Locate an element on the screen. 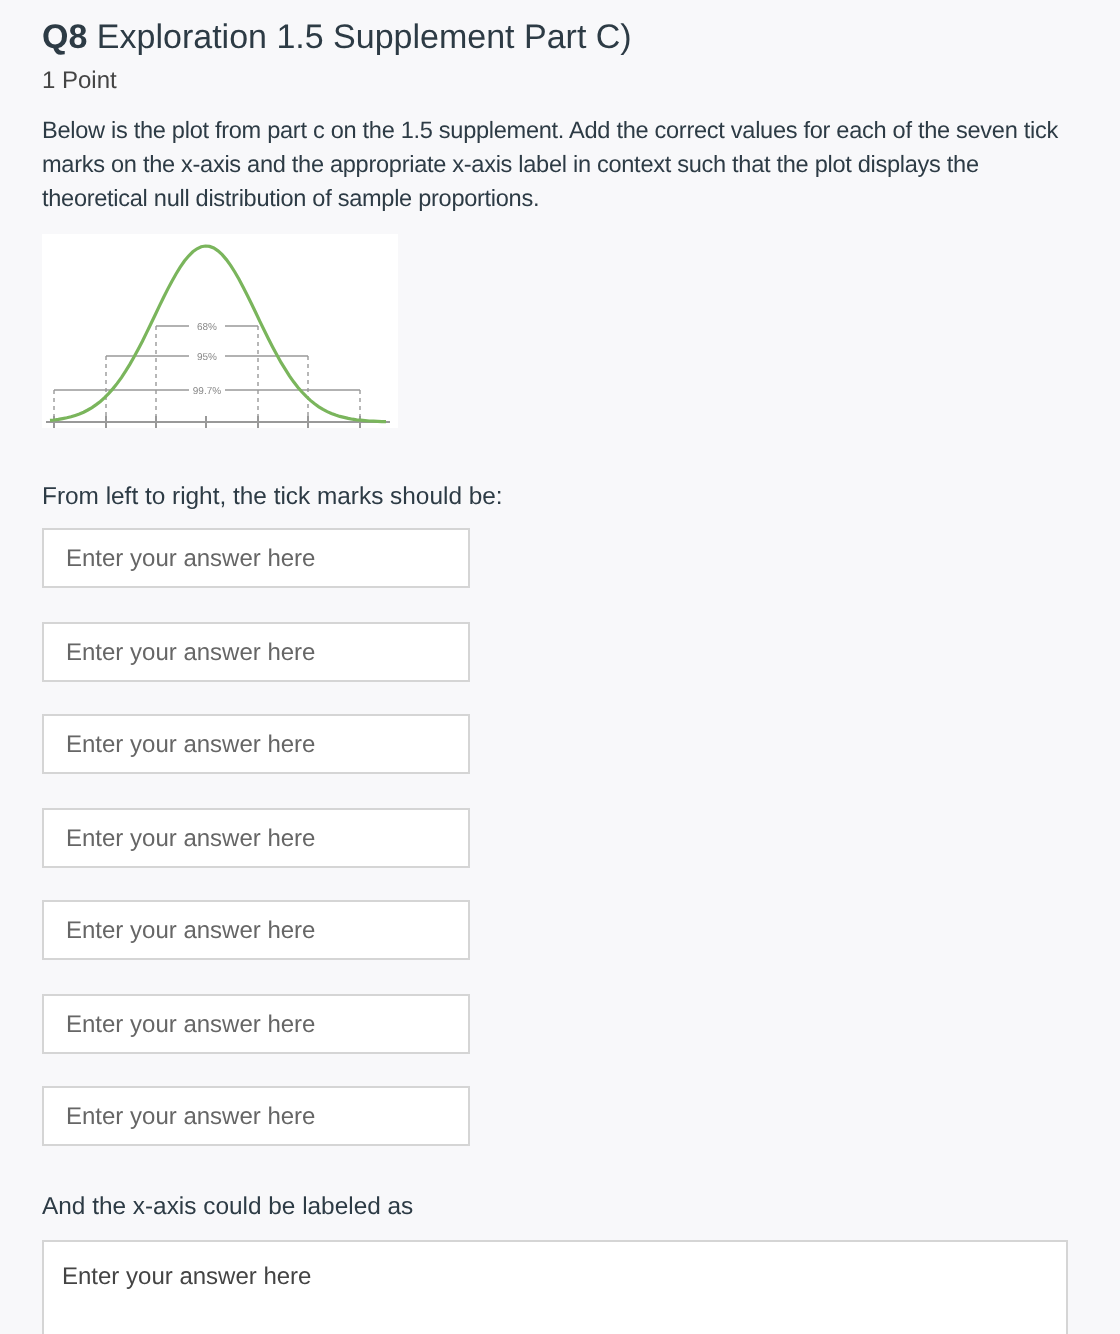  answer-box: Enter your answer here is located at coordinates (555, 1286).